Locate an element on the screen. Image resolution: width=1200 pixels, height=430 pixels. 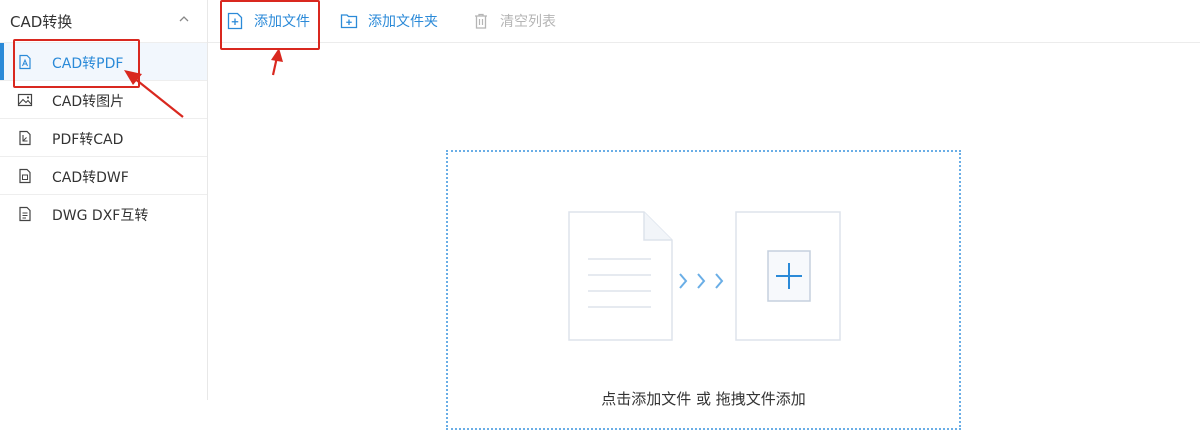
sidebar-item-dwg-dxf-convert: DWG DXF互转 is located at coordinates (103, 213).